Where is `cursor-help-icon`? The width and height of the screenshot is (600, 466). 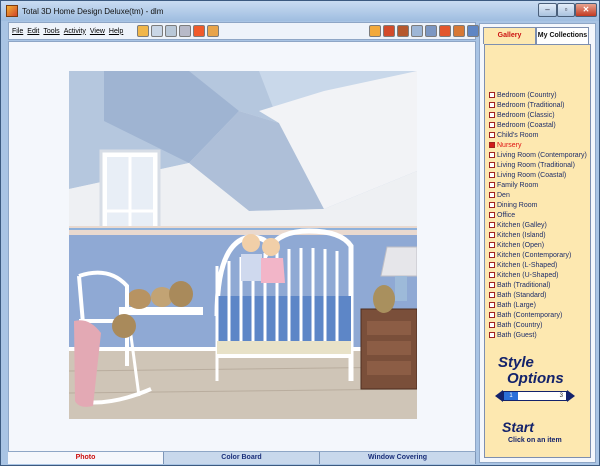
cursor-help-icon is located at coordinates (213, 31).